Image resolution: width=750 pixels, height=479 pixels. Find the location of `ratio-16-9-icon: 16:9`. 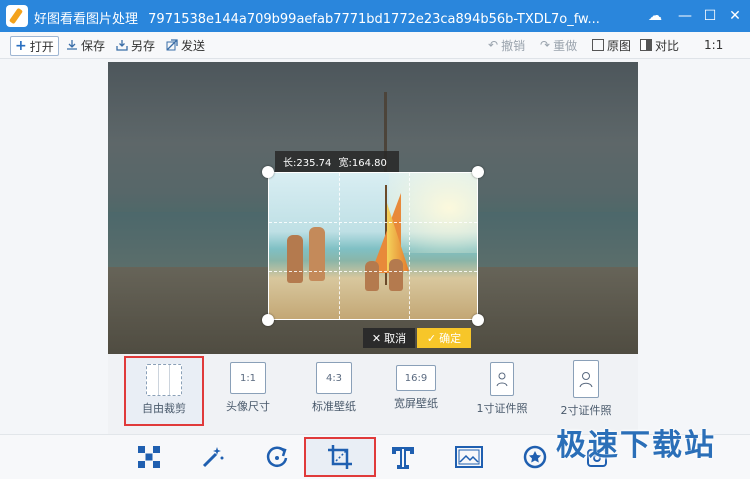

ratio-16-9-icon: 16:9 is located at coordinates (416, 378).